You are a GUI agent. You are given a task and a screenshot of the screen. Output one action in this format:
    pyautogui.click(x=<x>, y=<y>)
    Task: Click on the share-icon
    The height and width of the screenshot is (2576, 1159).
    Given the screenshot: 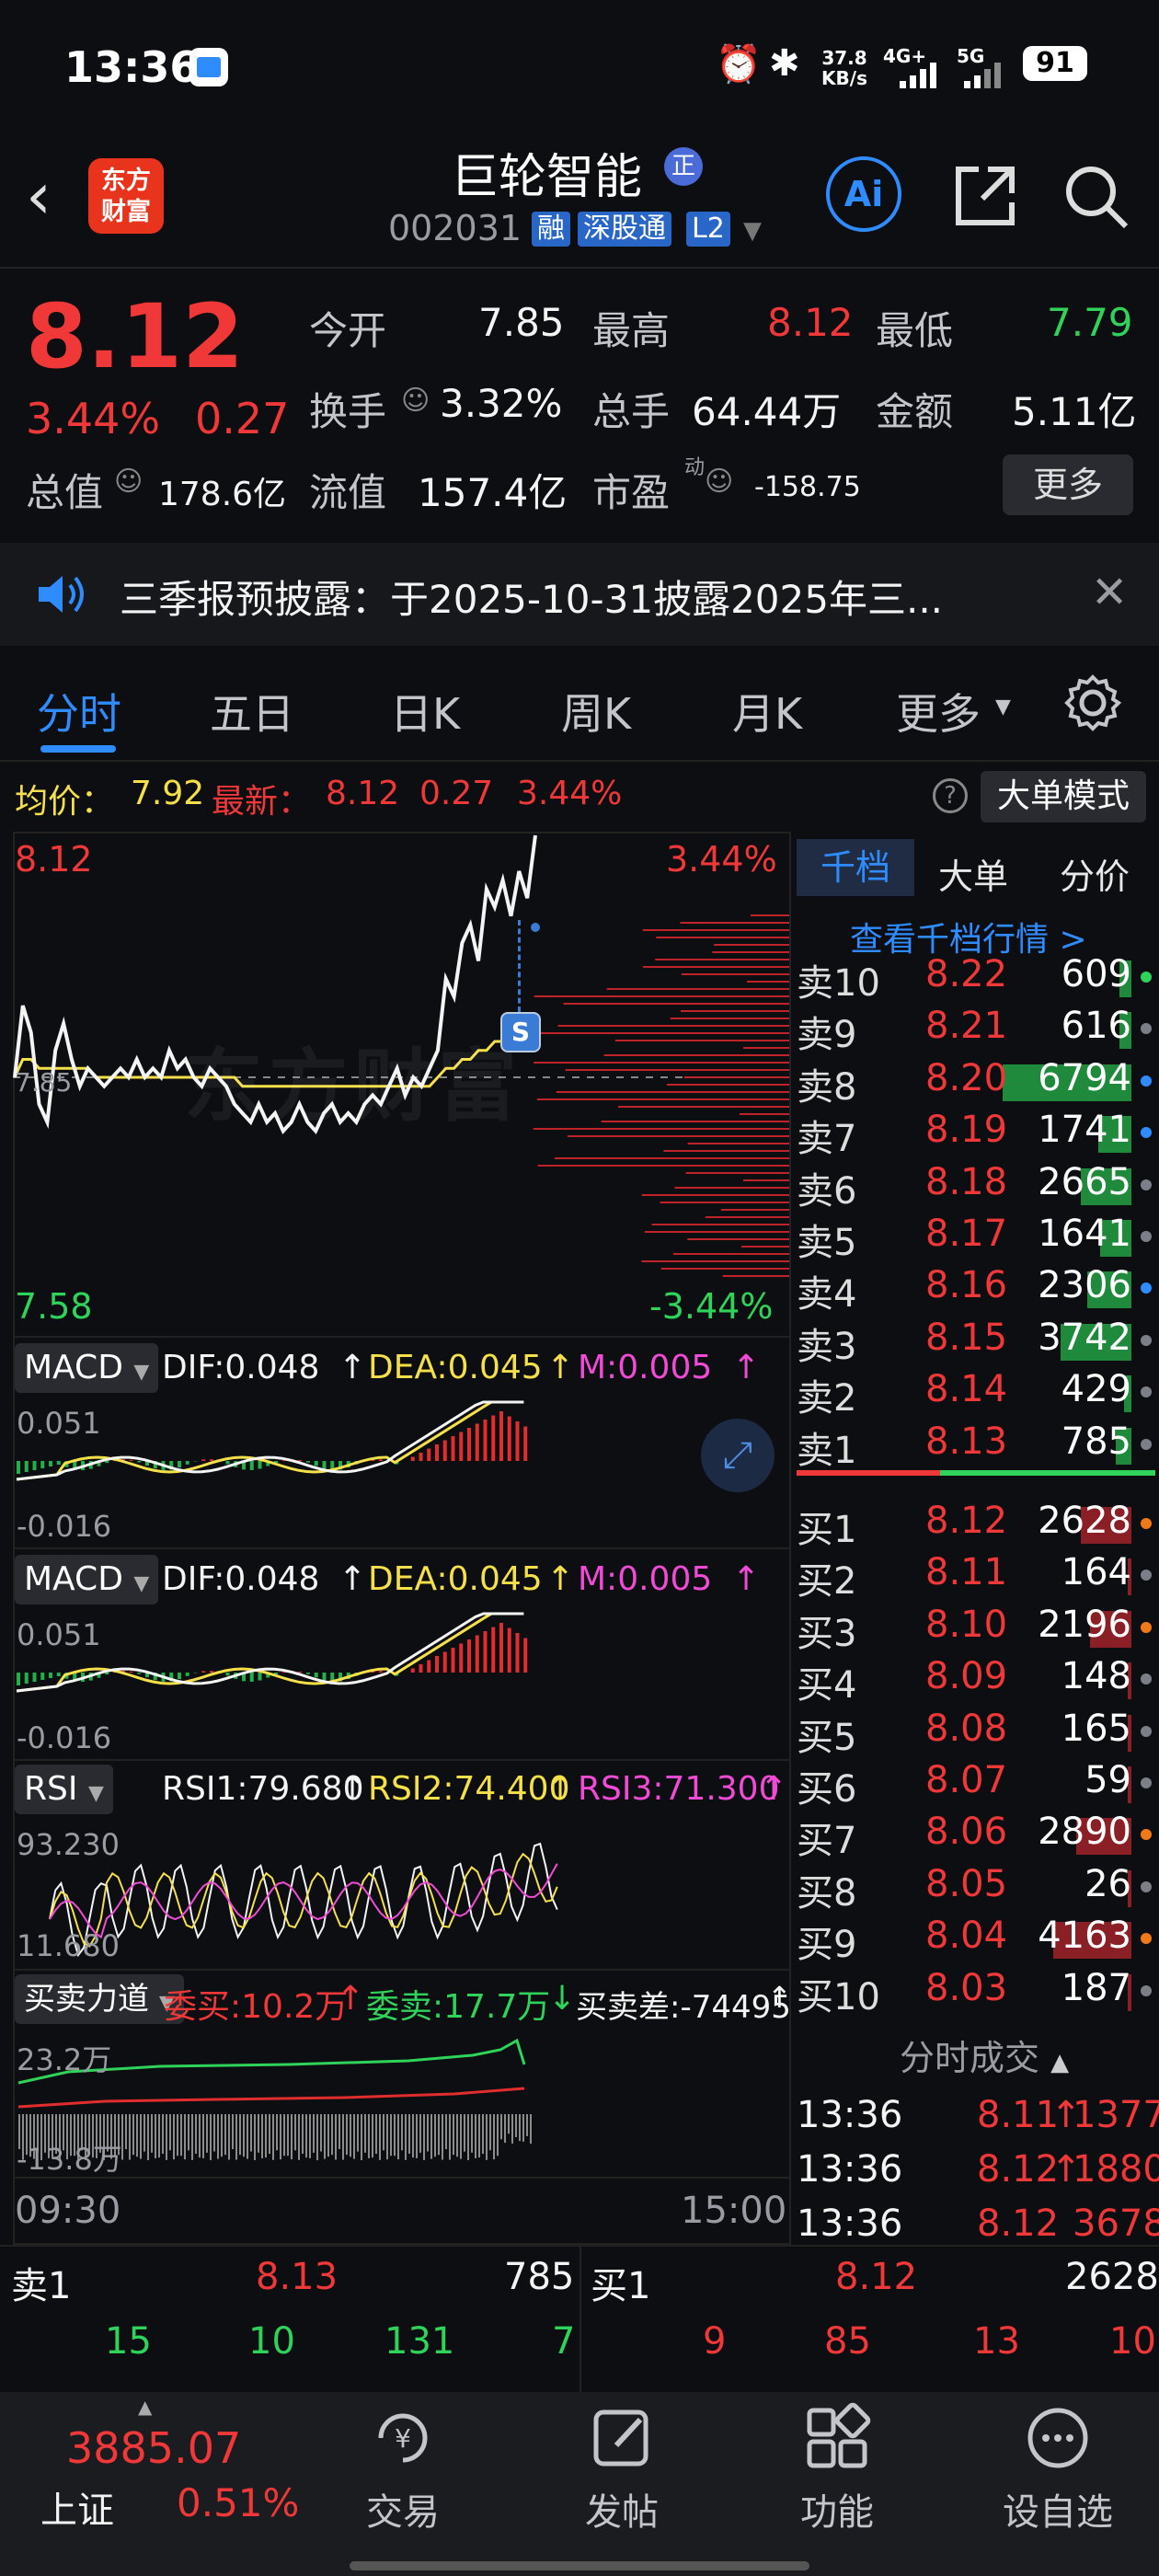 What is the action you would take?
    pyautogui.click(x=985, y=198)
    